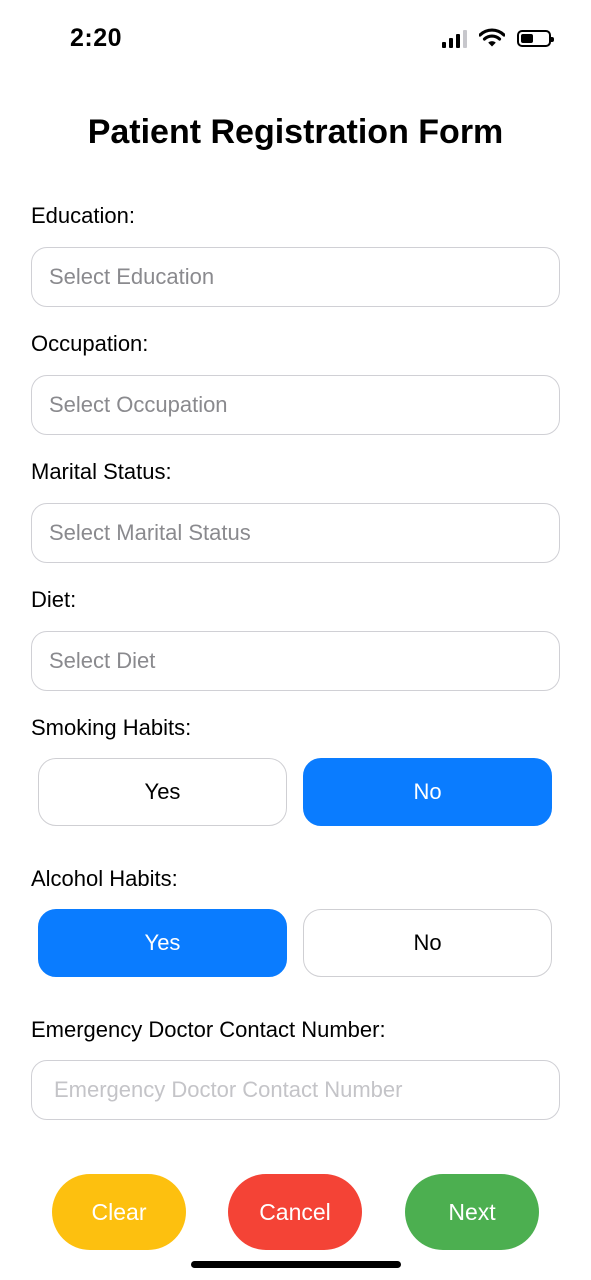  What do you see at coordinates (162, 943) in the screenshot?
I see `alcohol-yes-button: Yes` at bounding box center [162, 943].